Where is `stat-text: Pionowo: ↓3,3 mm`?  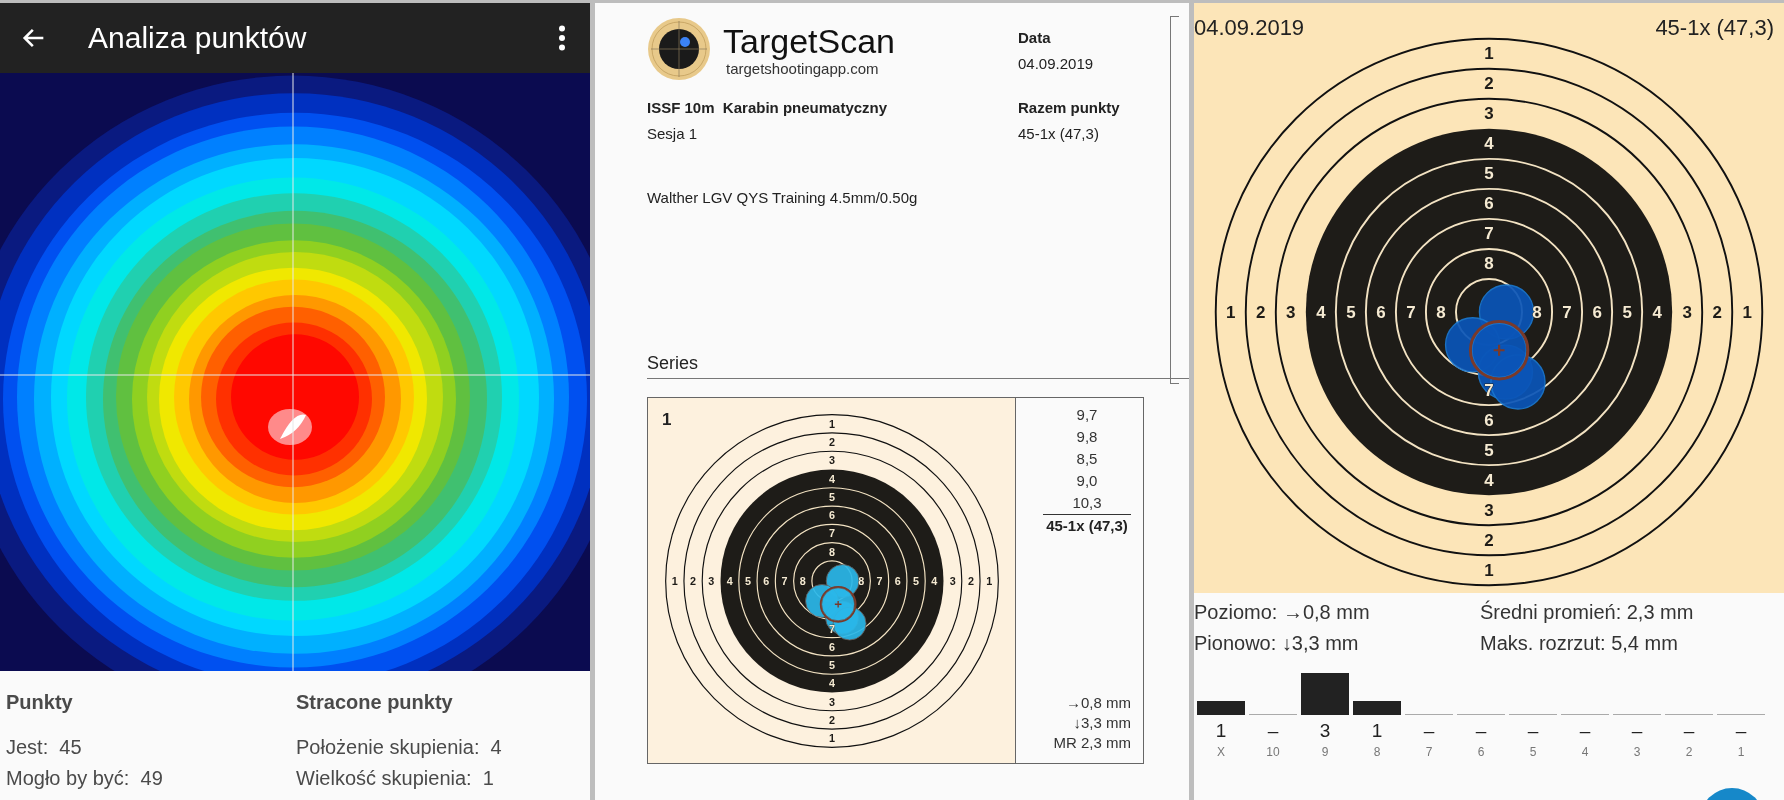 stat-text: Pionowo: ↓3,3 mm is located at coordinates (1277, 643).